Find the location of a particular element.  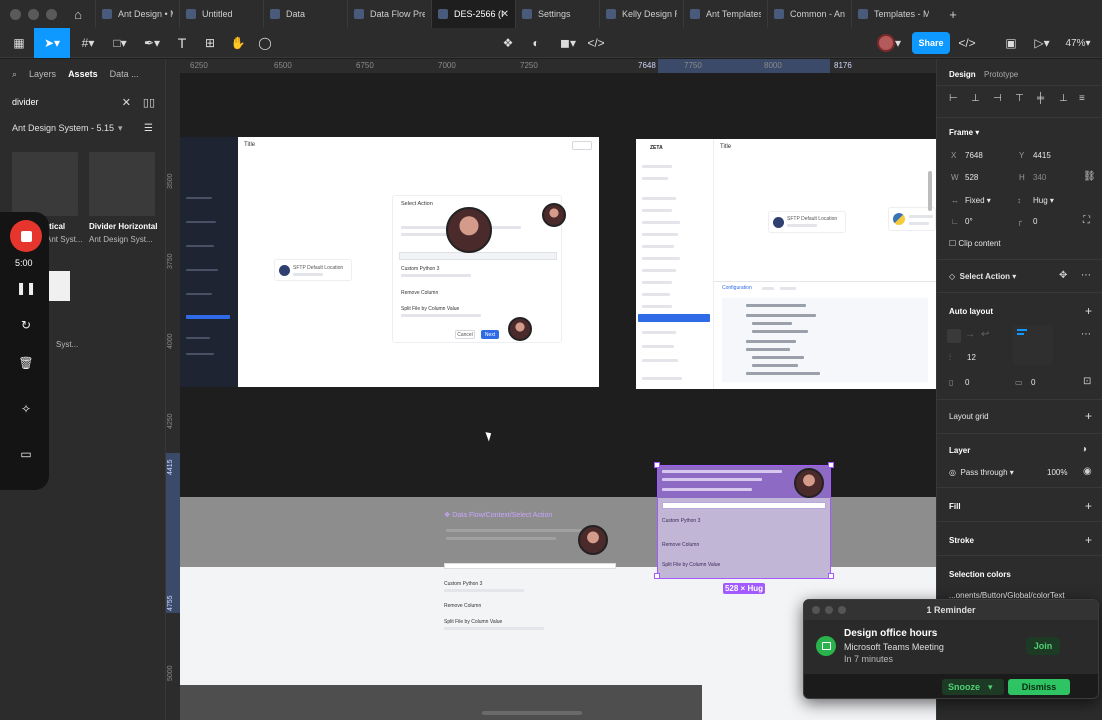

height-mode-select: Hug ▾ is located at coordinates (1043, 200).